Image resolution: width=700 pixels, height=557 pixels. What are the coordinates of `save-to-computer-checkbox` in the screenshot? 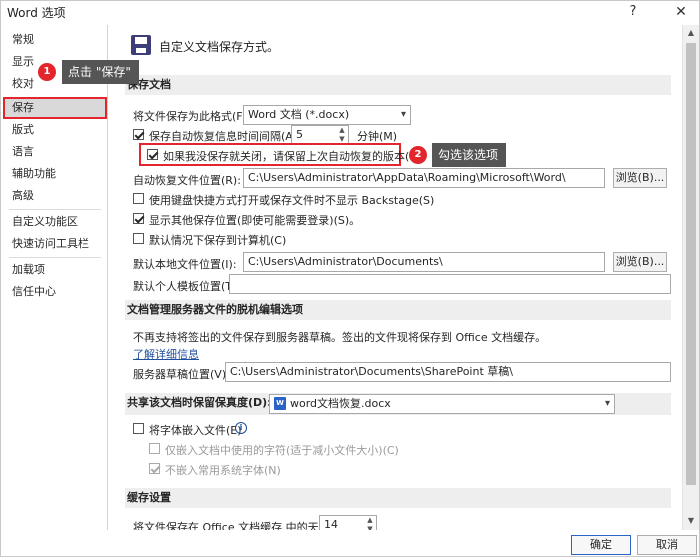 It's located at (138, 238).